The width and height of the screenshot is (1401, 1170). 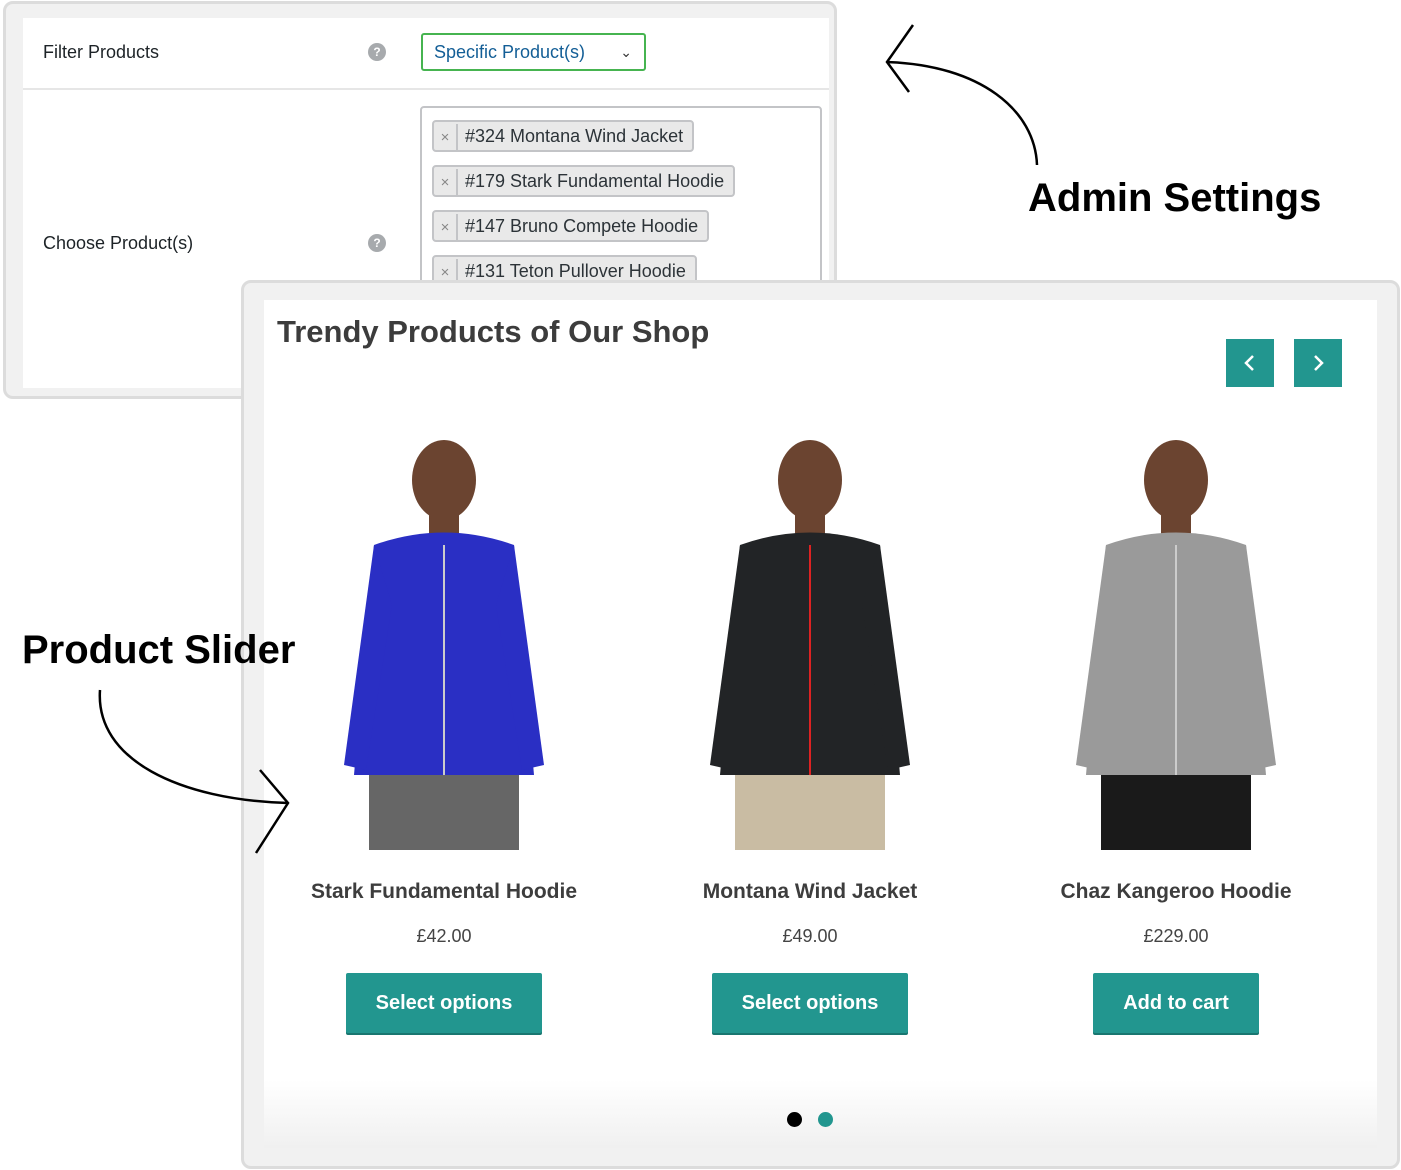 I want to click on arrow-slider, so click(x=193, y=747).